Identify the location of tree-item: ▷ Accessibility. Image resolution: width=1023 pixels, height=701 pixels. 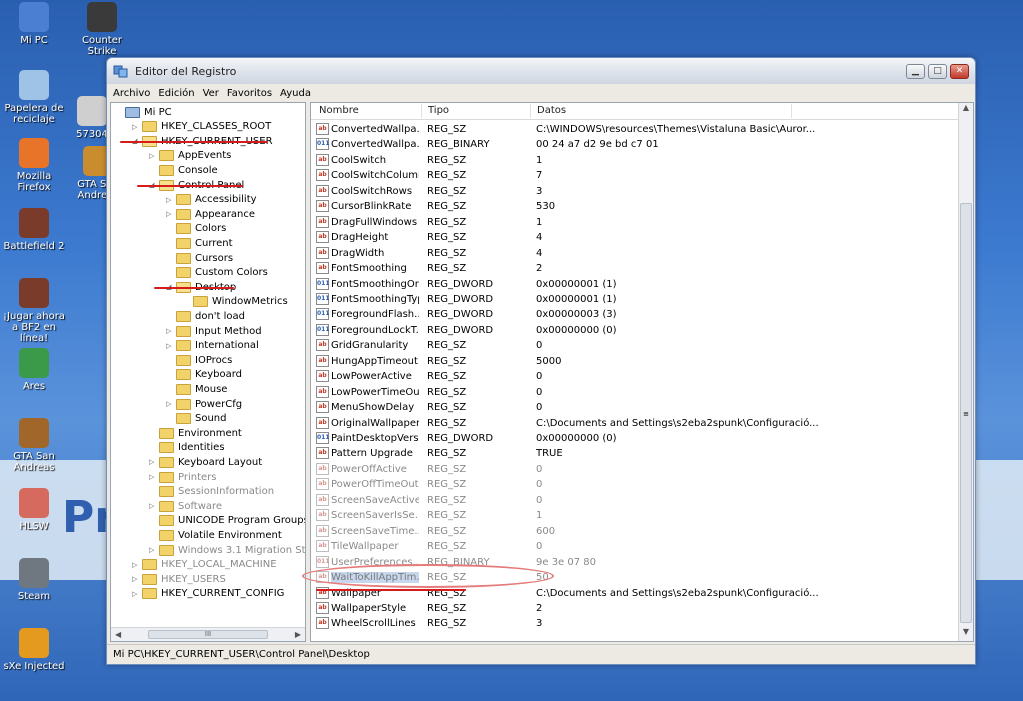
(211, 200).